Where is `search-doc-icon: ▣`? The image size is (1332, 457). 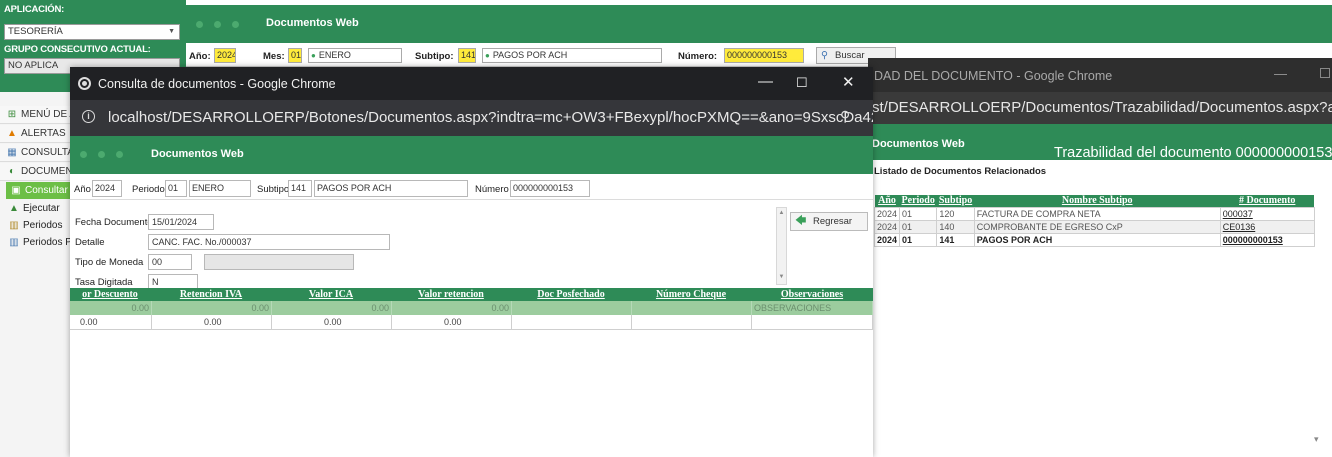 search-doc-icon: ▣ is located at coordinates (16, 190).